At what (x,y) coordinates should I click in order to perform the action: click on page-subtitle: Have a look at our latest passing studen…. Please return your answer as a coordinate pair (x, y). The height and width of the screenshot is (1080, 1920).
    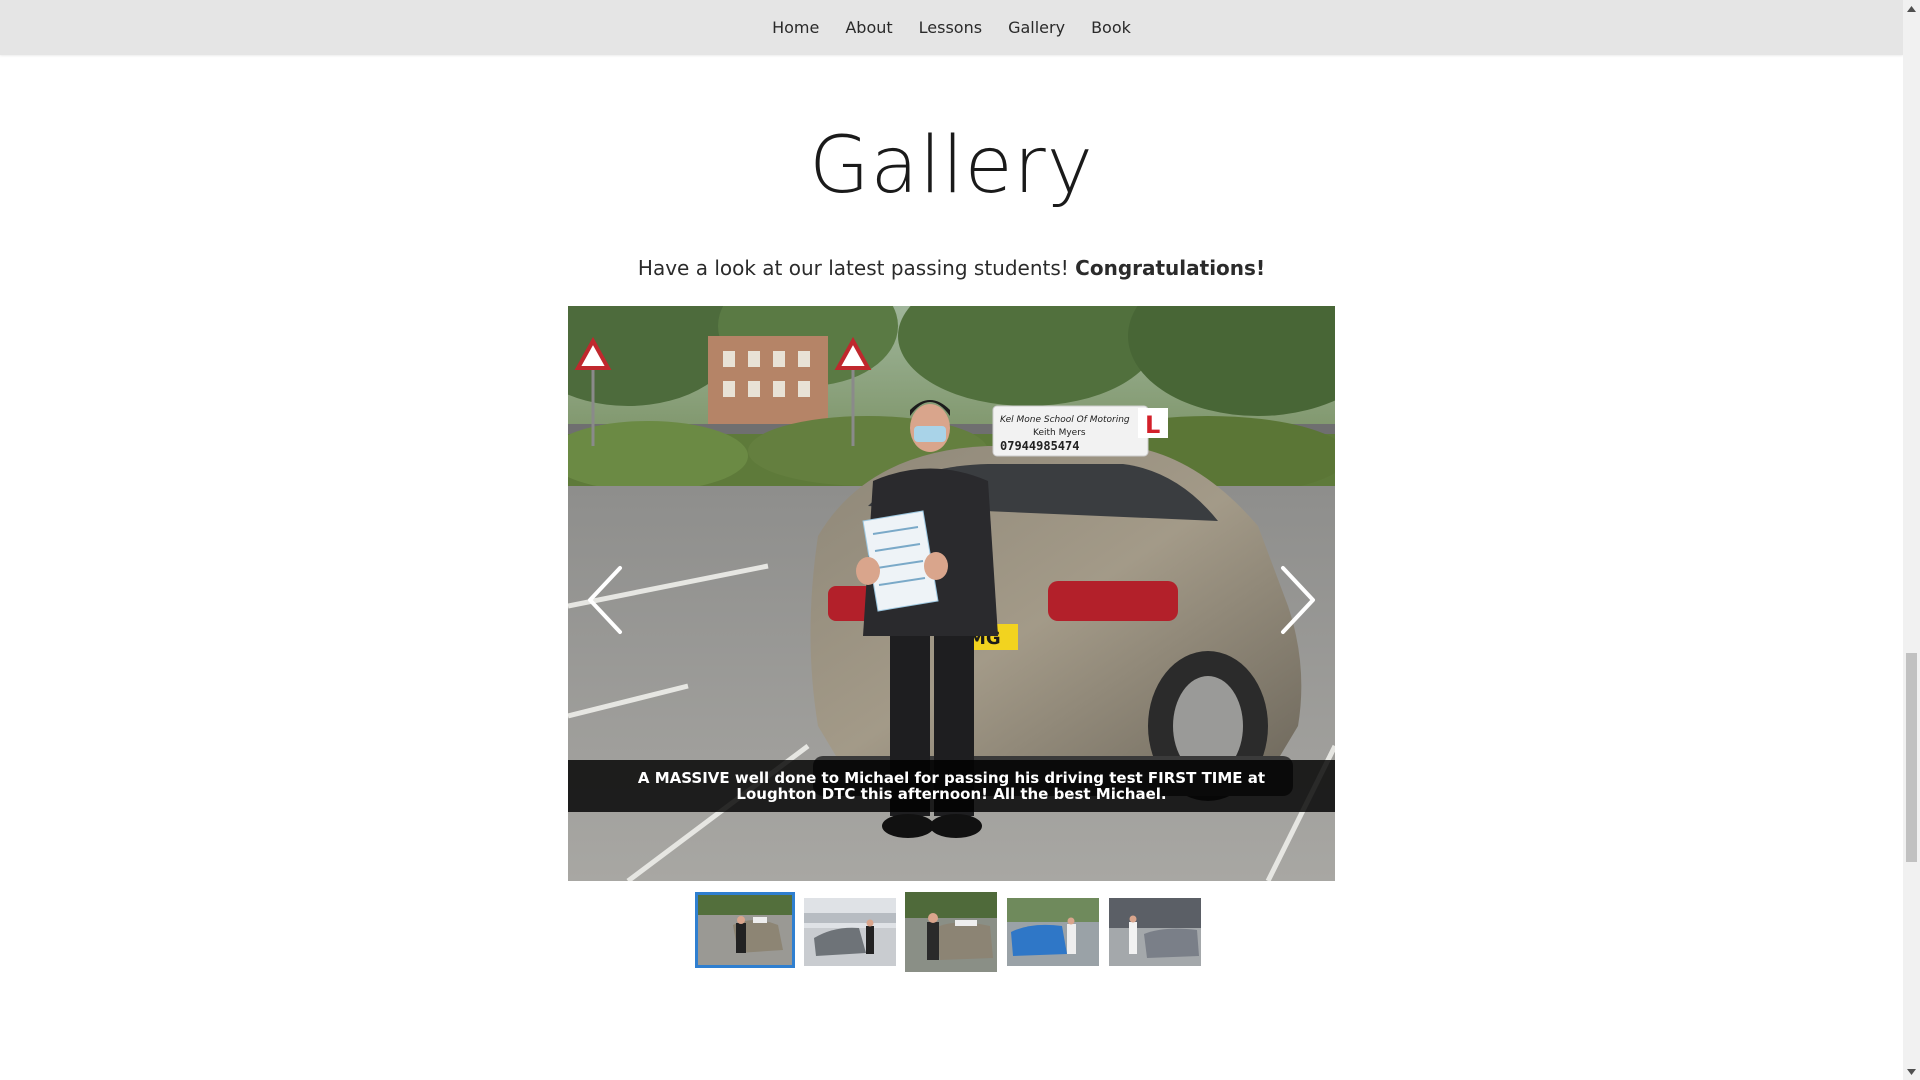
    Looking at the image, I should click on (951, 268).